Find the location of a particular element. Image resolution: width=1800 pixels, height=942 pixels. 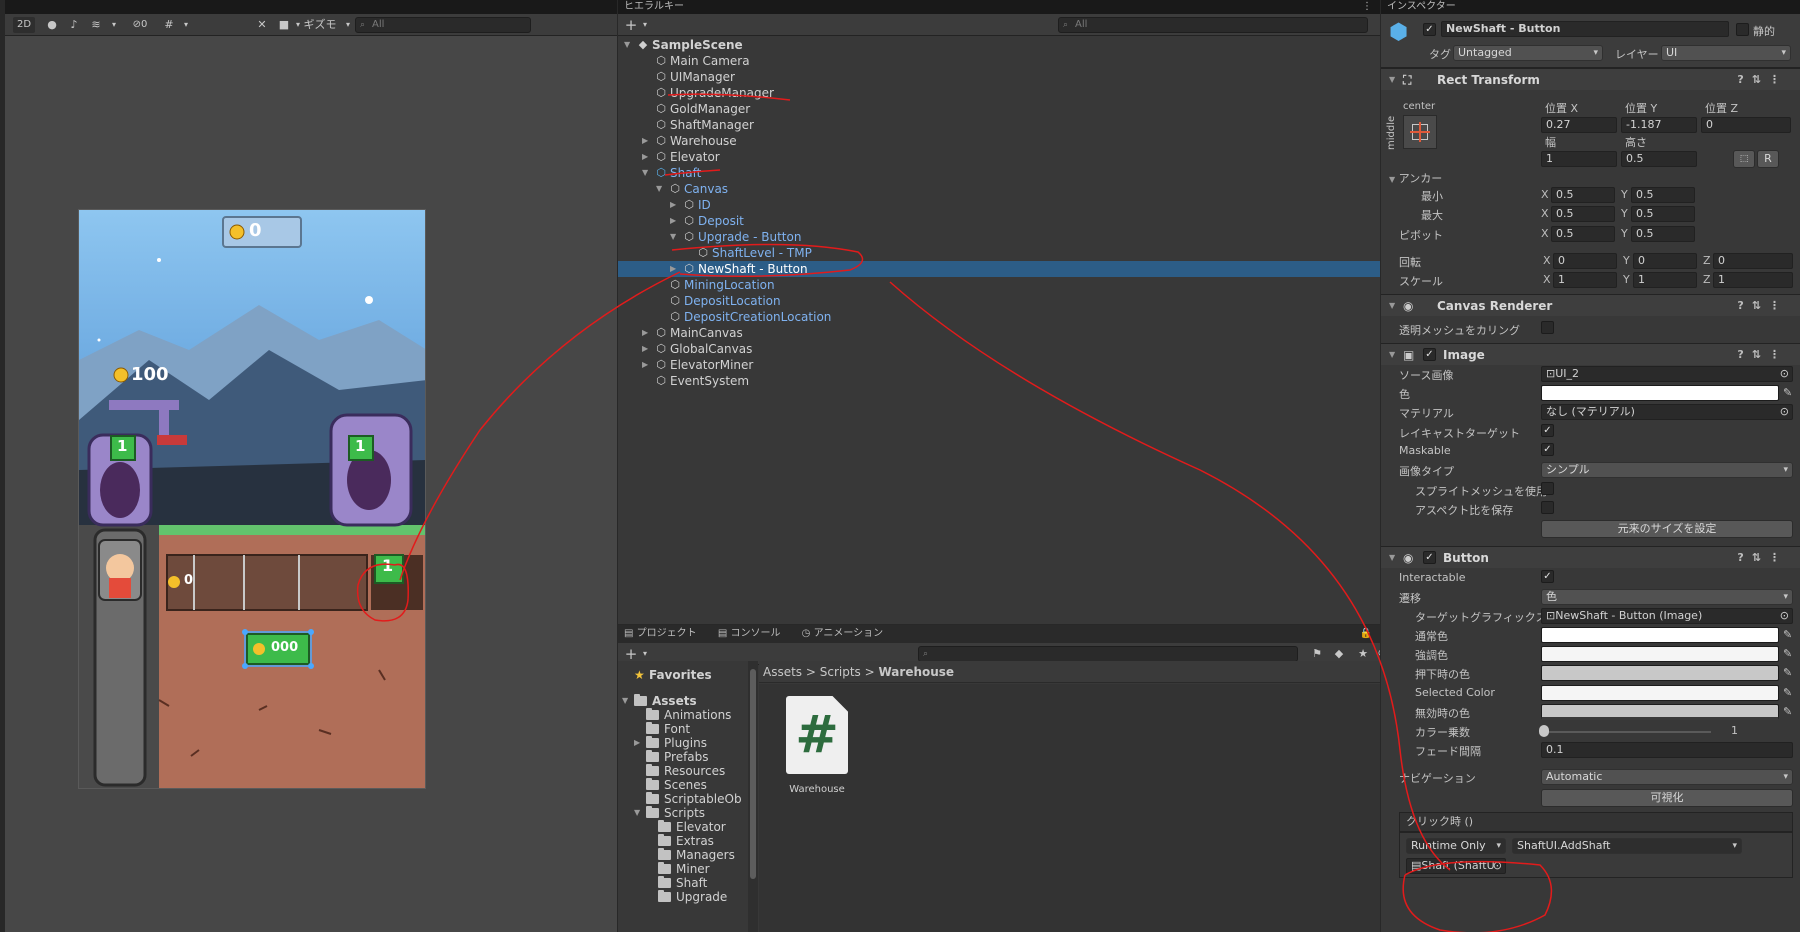

canvas-renderer-header: ▼ ◉ Canvas Renderer ?⇅⋮ is located at coordinates (1590, 305).